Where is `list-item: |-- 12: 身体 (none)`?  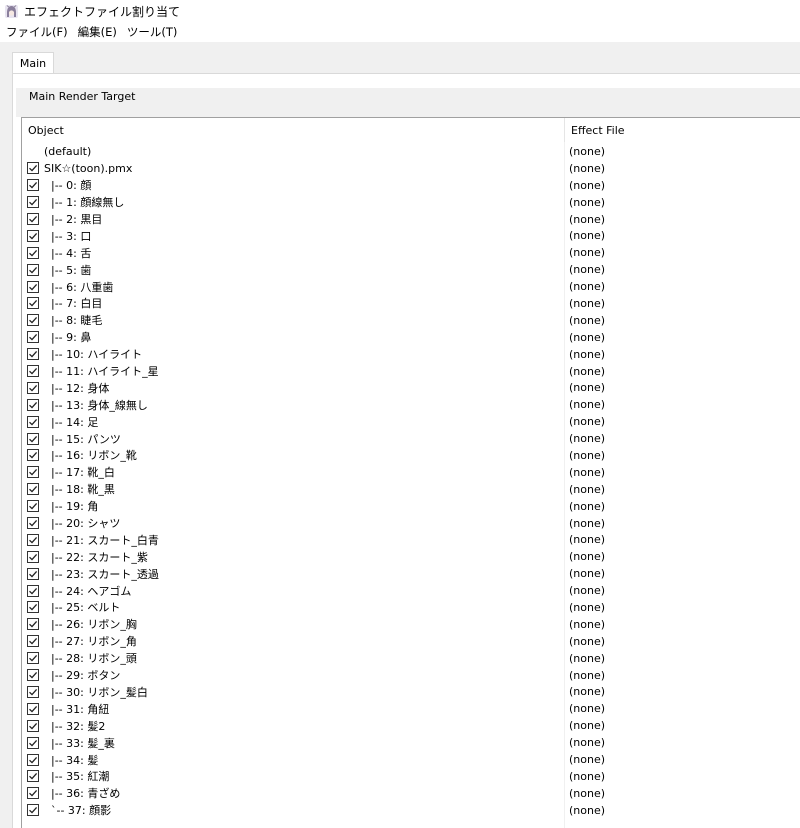 list-item: |-- 12: 身体 (none) is located at coordinates (411, 387).